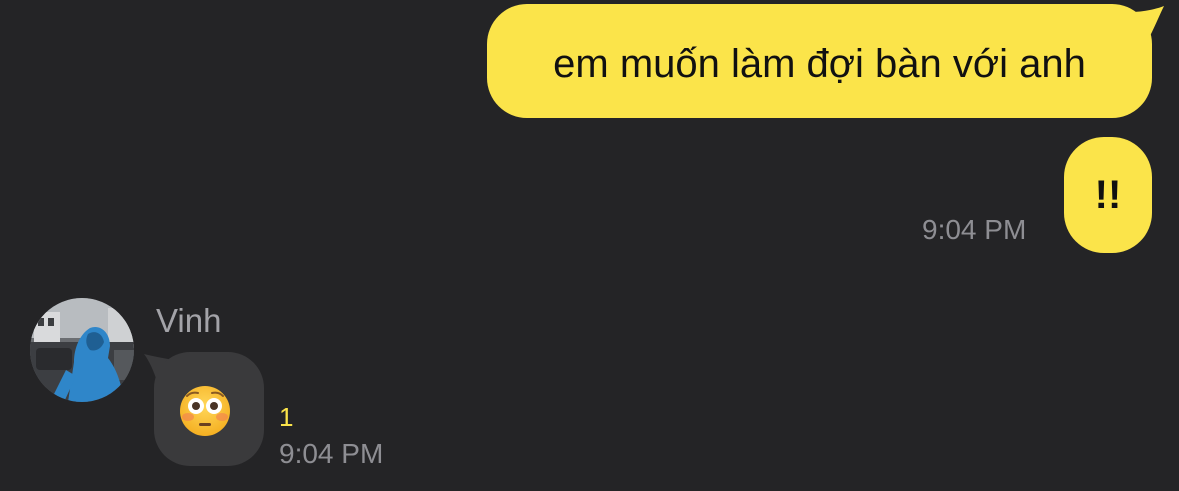 The image size is (1179, 491). What do you see at coordinates (205, 411) in the screenshot?
I see `flushed-face-emoji-icon` at bounding box center [205, 411].